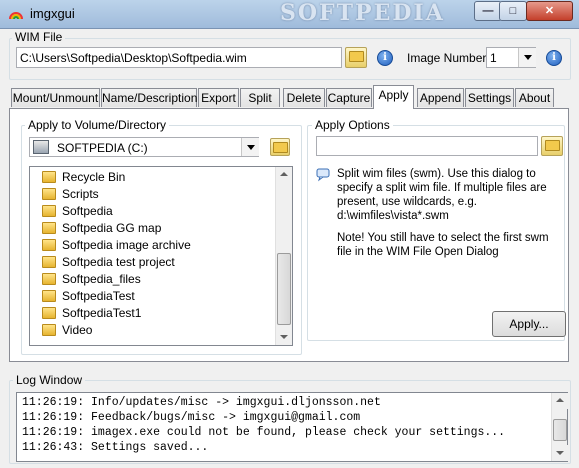 The width and height of the screenshot is (579, 468). I want to click on image-number-label: Image Number:, so click(448, 58).